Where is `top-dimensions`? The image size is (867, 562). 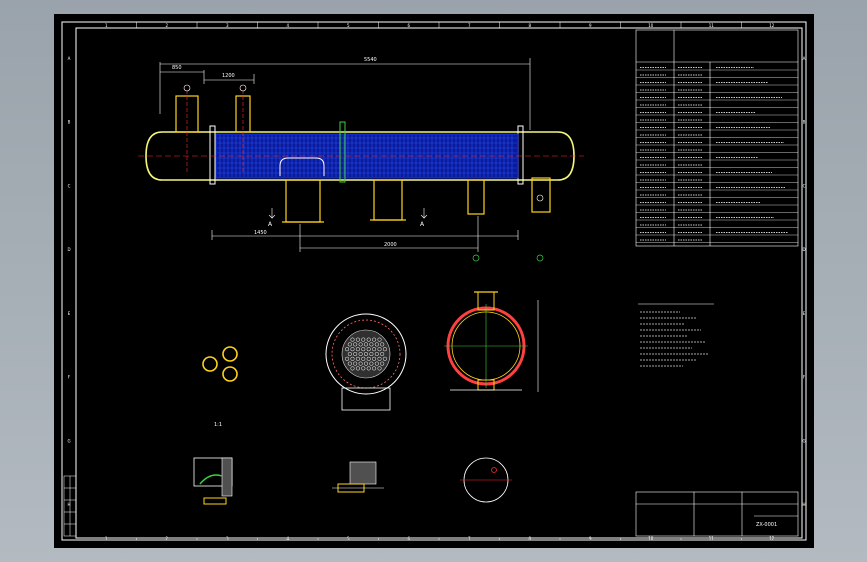
top-dimensions is located at coordinates (345, 94).